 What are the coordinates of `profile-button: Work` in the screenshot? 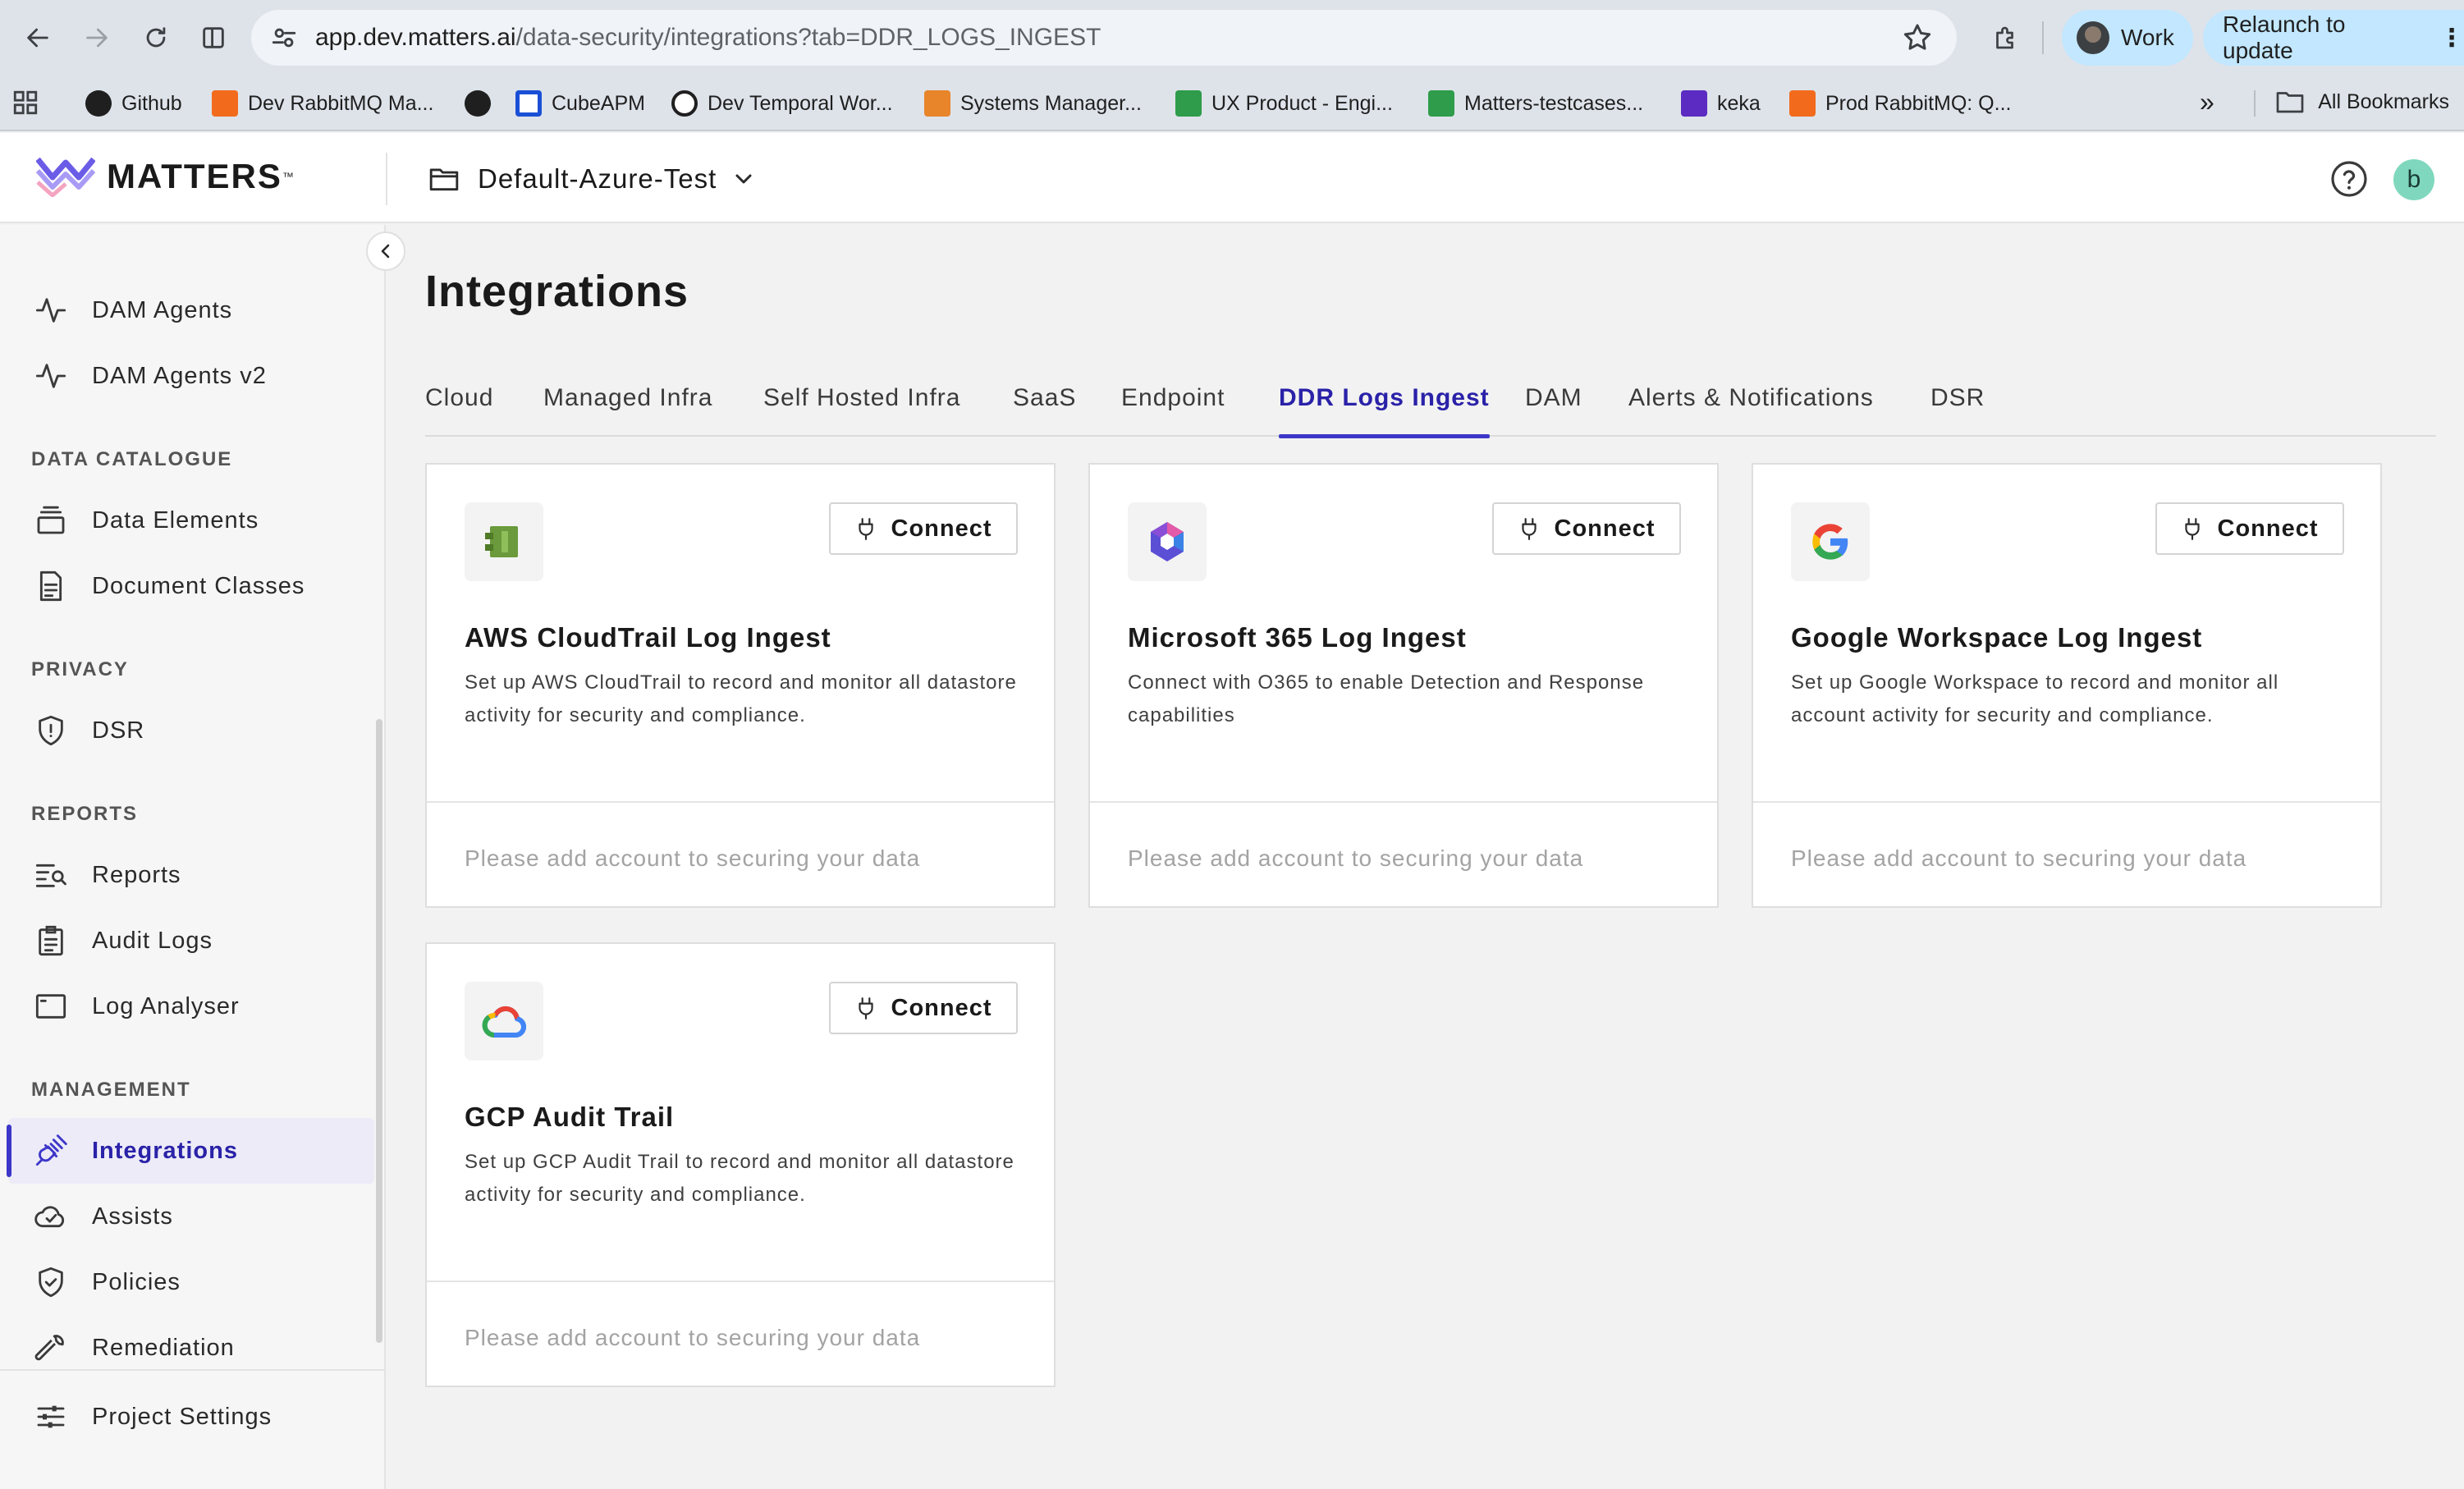 It's located at (2128, 38).